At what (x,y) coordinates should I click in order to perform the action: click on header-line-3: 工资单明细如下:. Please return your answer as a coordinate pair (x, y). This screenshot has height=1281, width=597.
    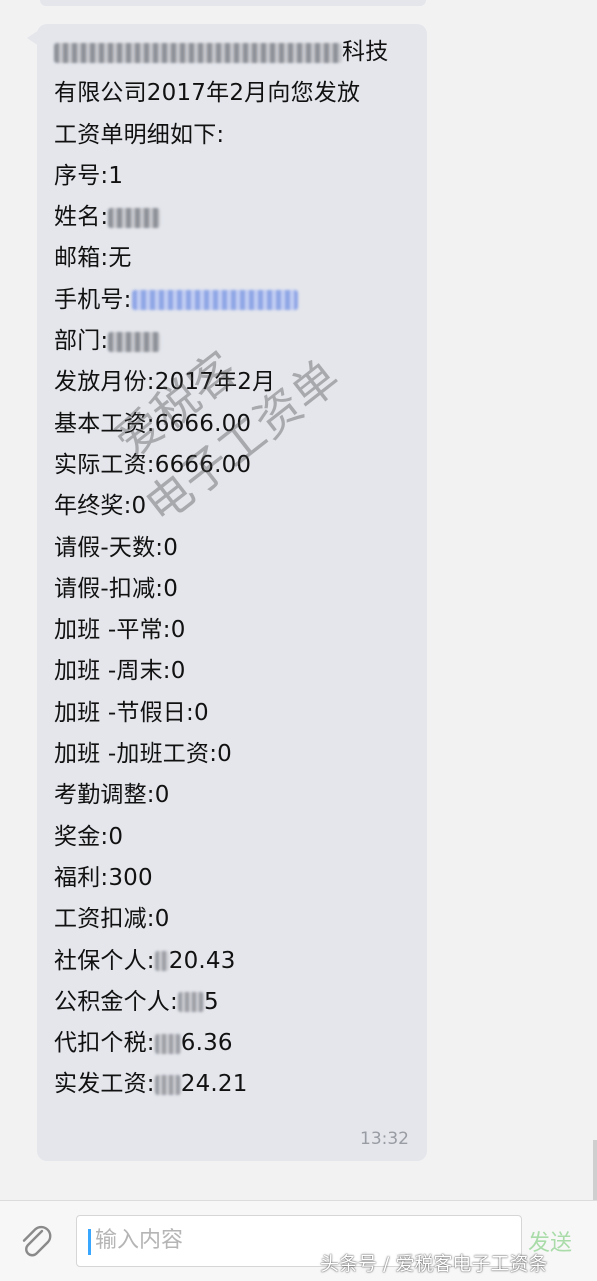
    Looking at the image, I should click on (139, 134).